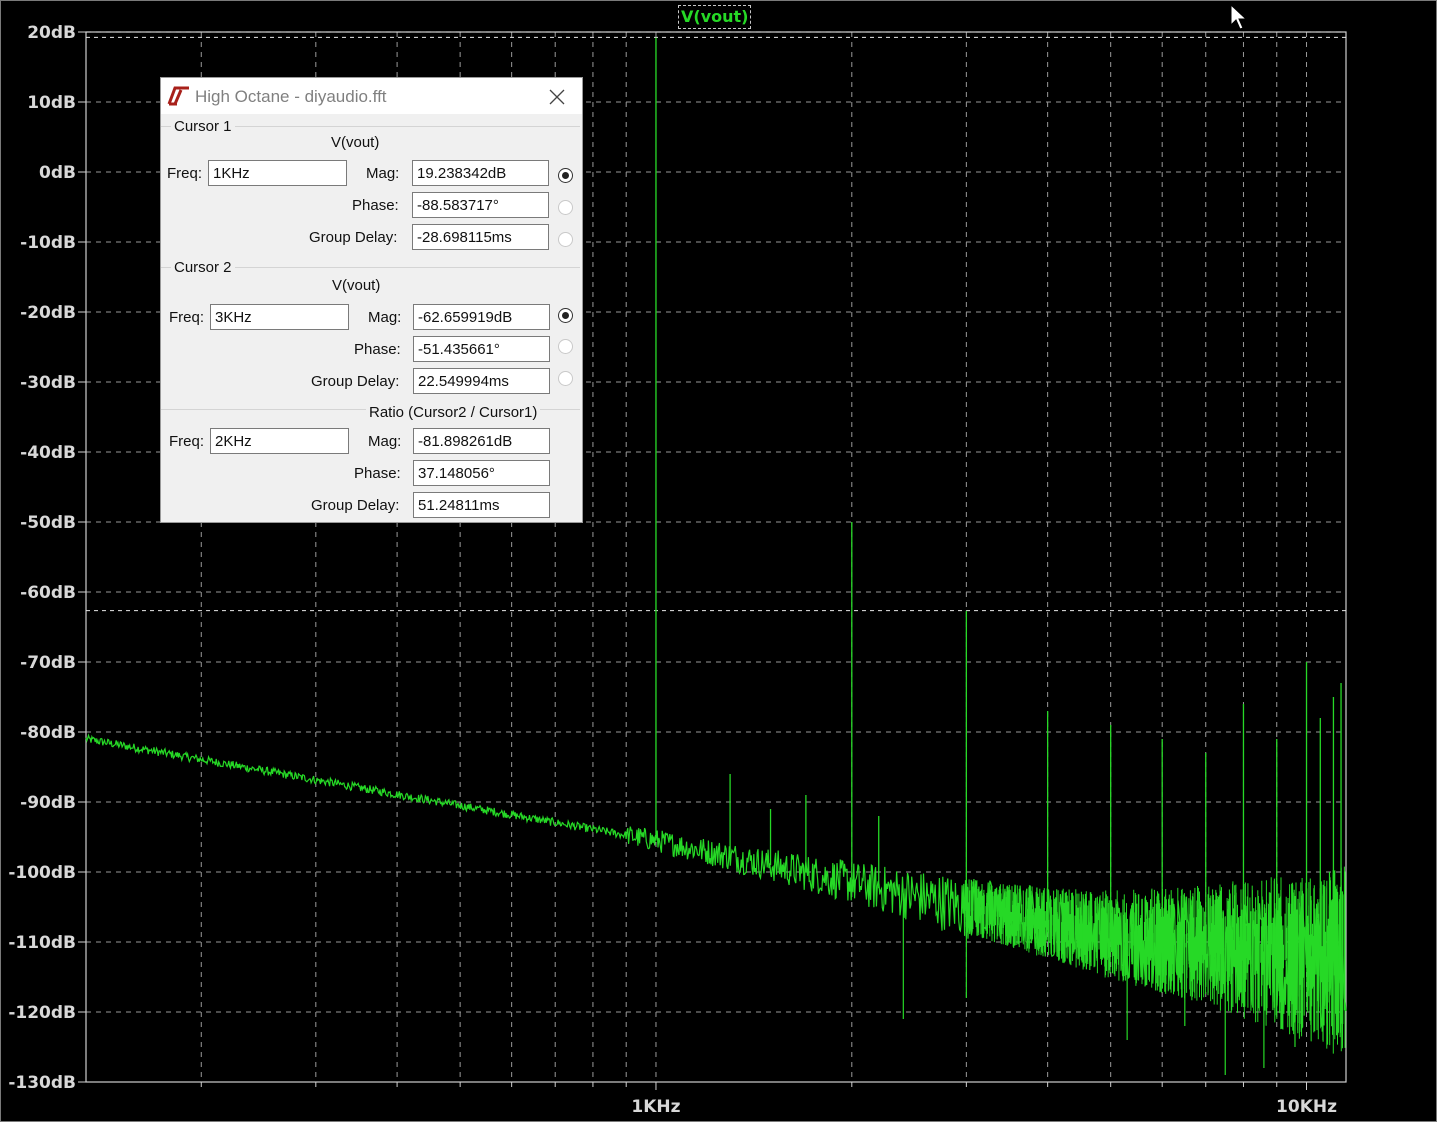  I want to click on cursor1-group-delay-field, so click(480, 237).